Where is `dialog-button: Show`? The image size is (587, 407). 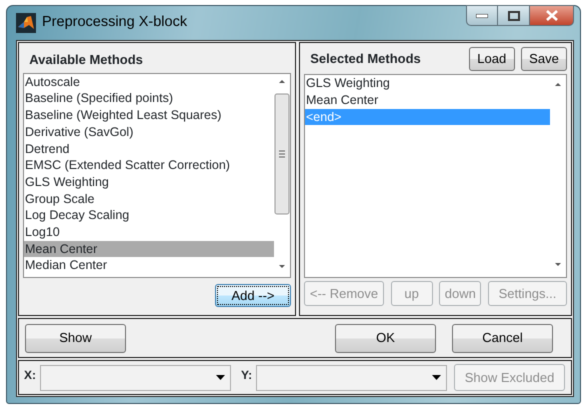
dialog-button: Show is located at coordinates (75, 338).